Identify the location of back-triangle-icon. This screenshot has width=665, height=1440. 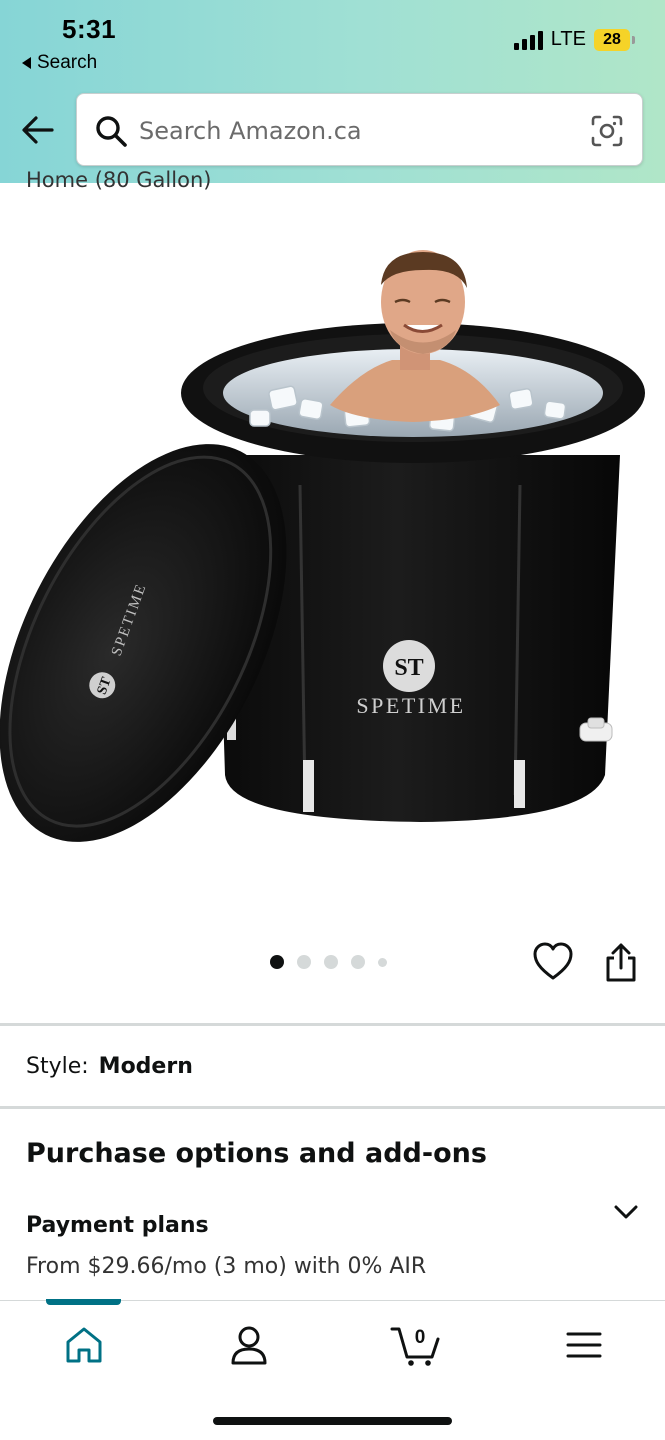
(26, 63).